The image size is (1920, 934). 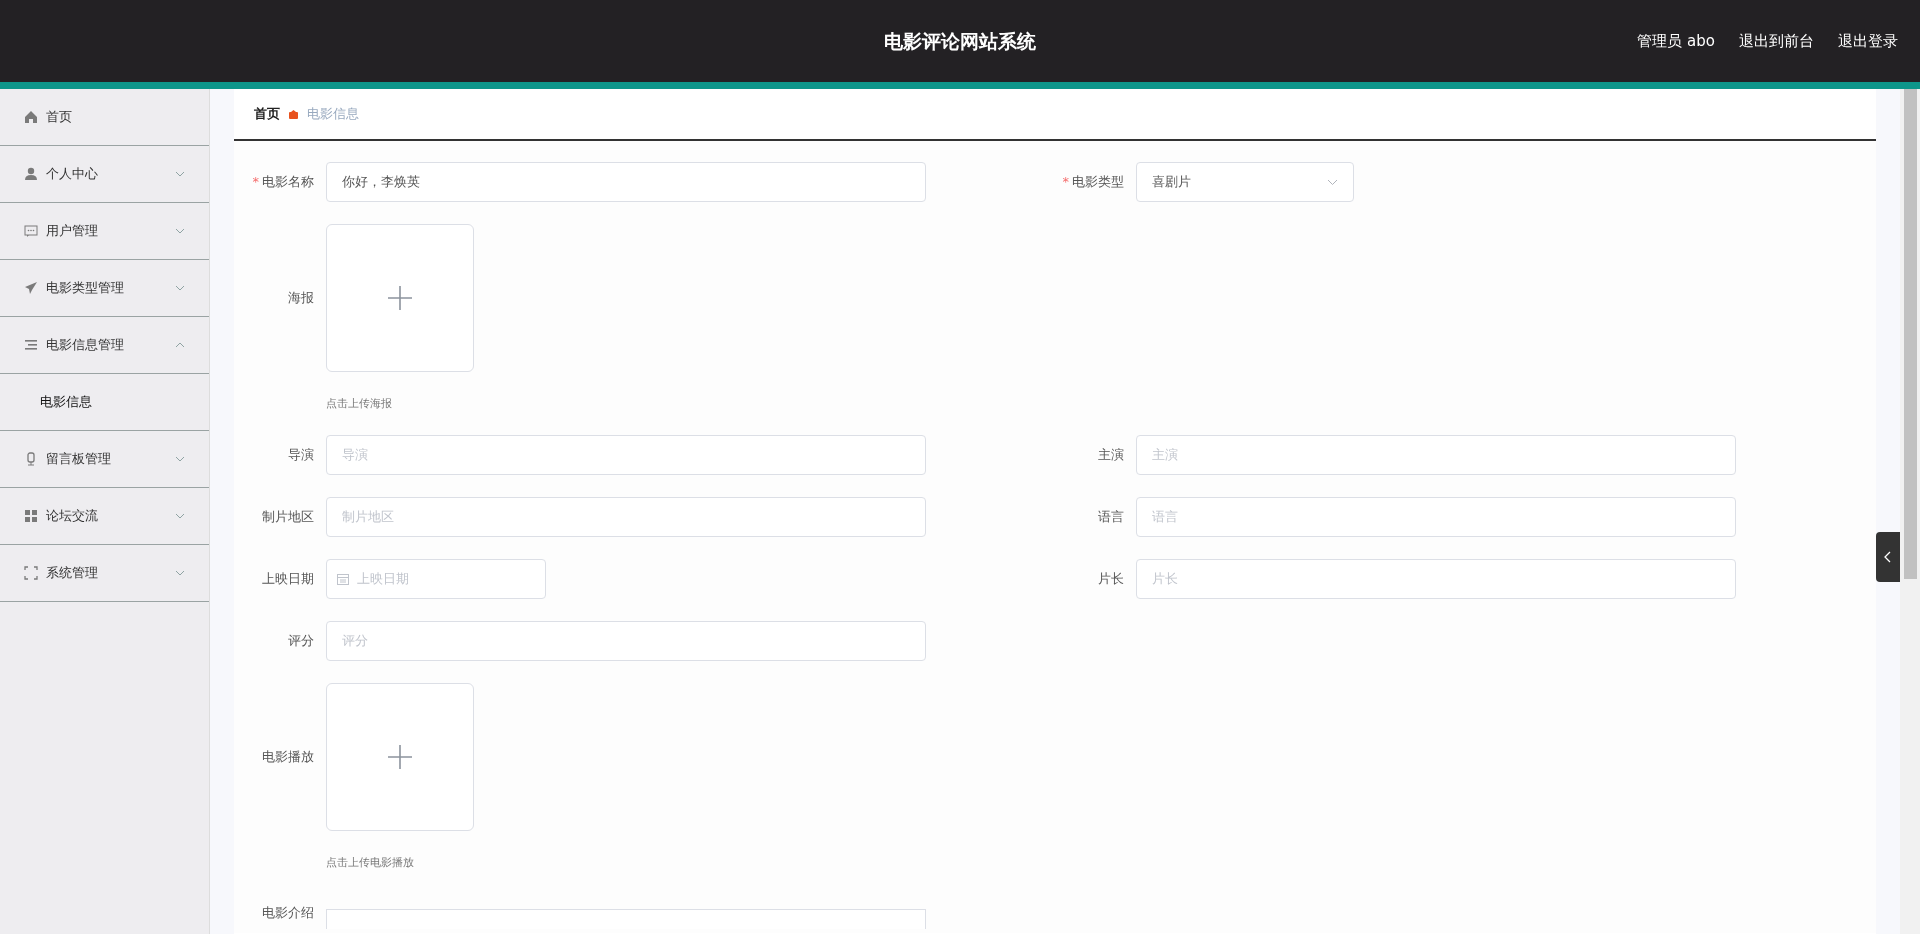 What do you see at coordinates (104, 345) in the screenshot?
I see `sidebar-item: 电影信息管理` at bounding box center [104, 345].